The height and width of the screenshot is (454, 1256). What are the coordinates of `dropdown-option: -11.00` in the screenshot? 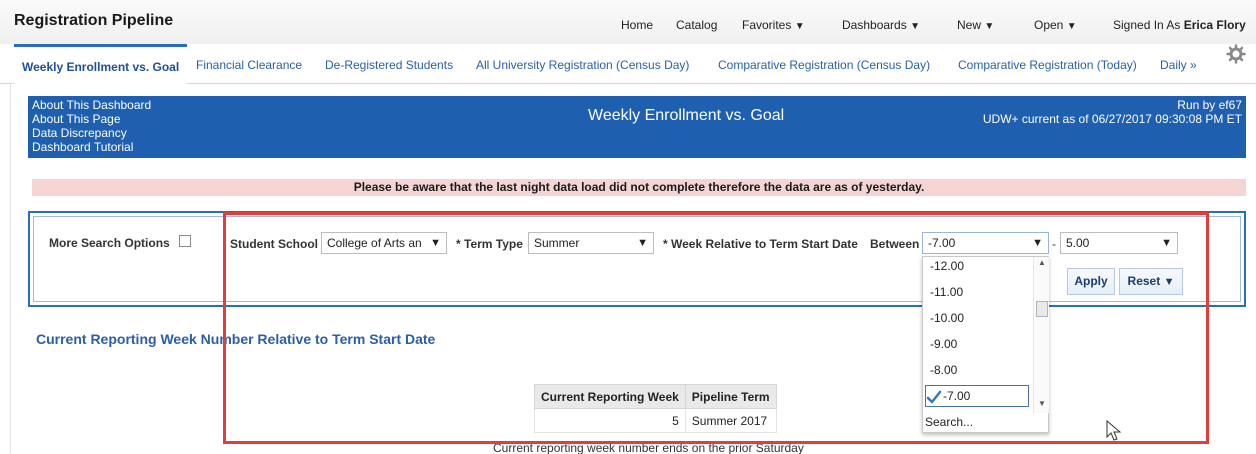 It's located at (946, 292).